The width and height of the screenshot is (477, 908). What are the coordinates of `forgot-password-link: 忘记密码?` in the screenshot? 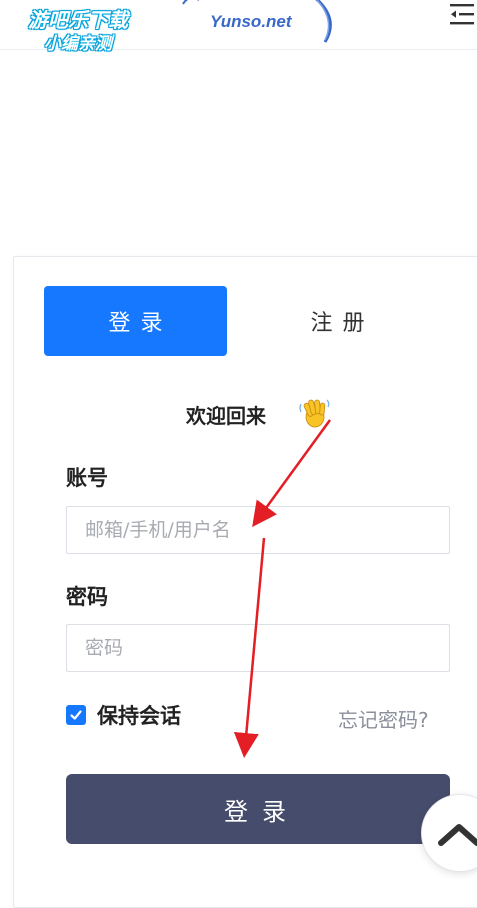 It's located at (383, 718).